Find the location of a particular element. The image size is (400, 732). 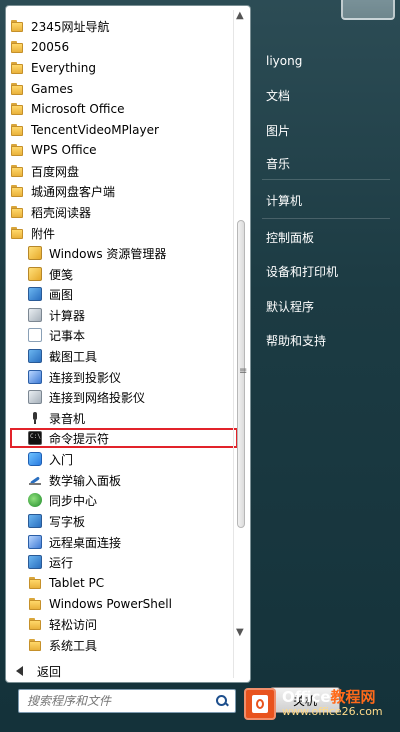

right-item-music: 音乐 is located at coordinates (278, 163).